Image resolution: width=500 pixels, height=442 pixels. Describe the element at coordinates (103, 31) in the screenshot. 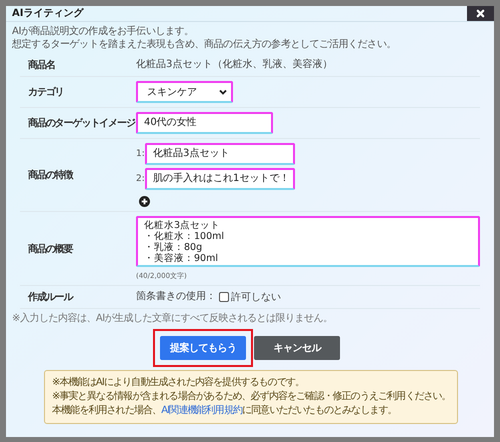

I see `intro-text: AIが商品説明文の作成をお手伝いします。` at that location.